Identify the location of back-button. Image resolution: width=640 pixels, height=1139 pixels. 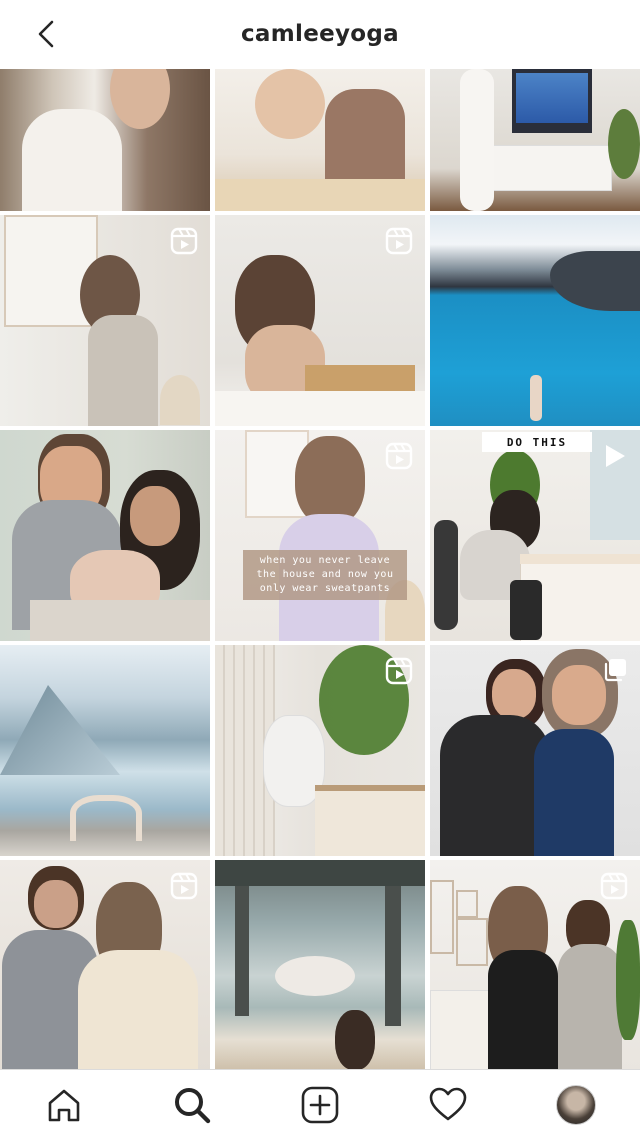
(46, 34).